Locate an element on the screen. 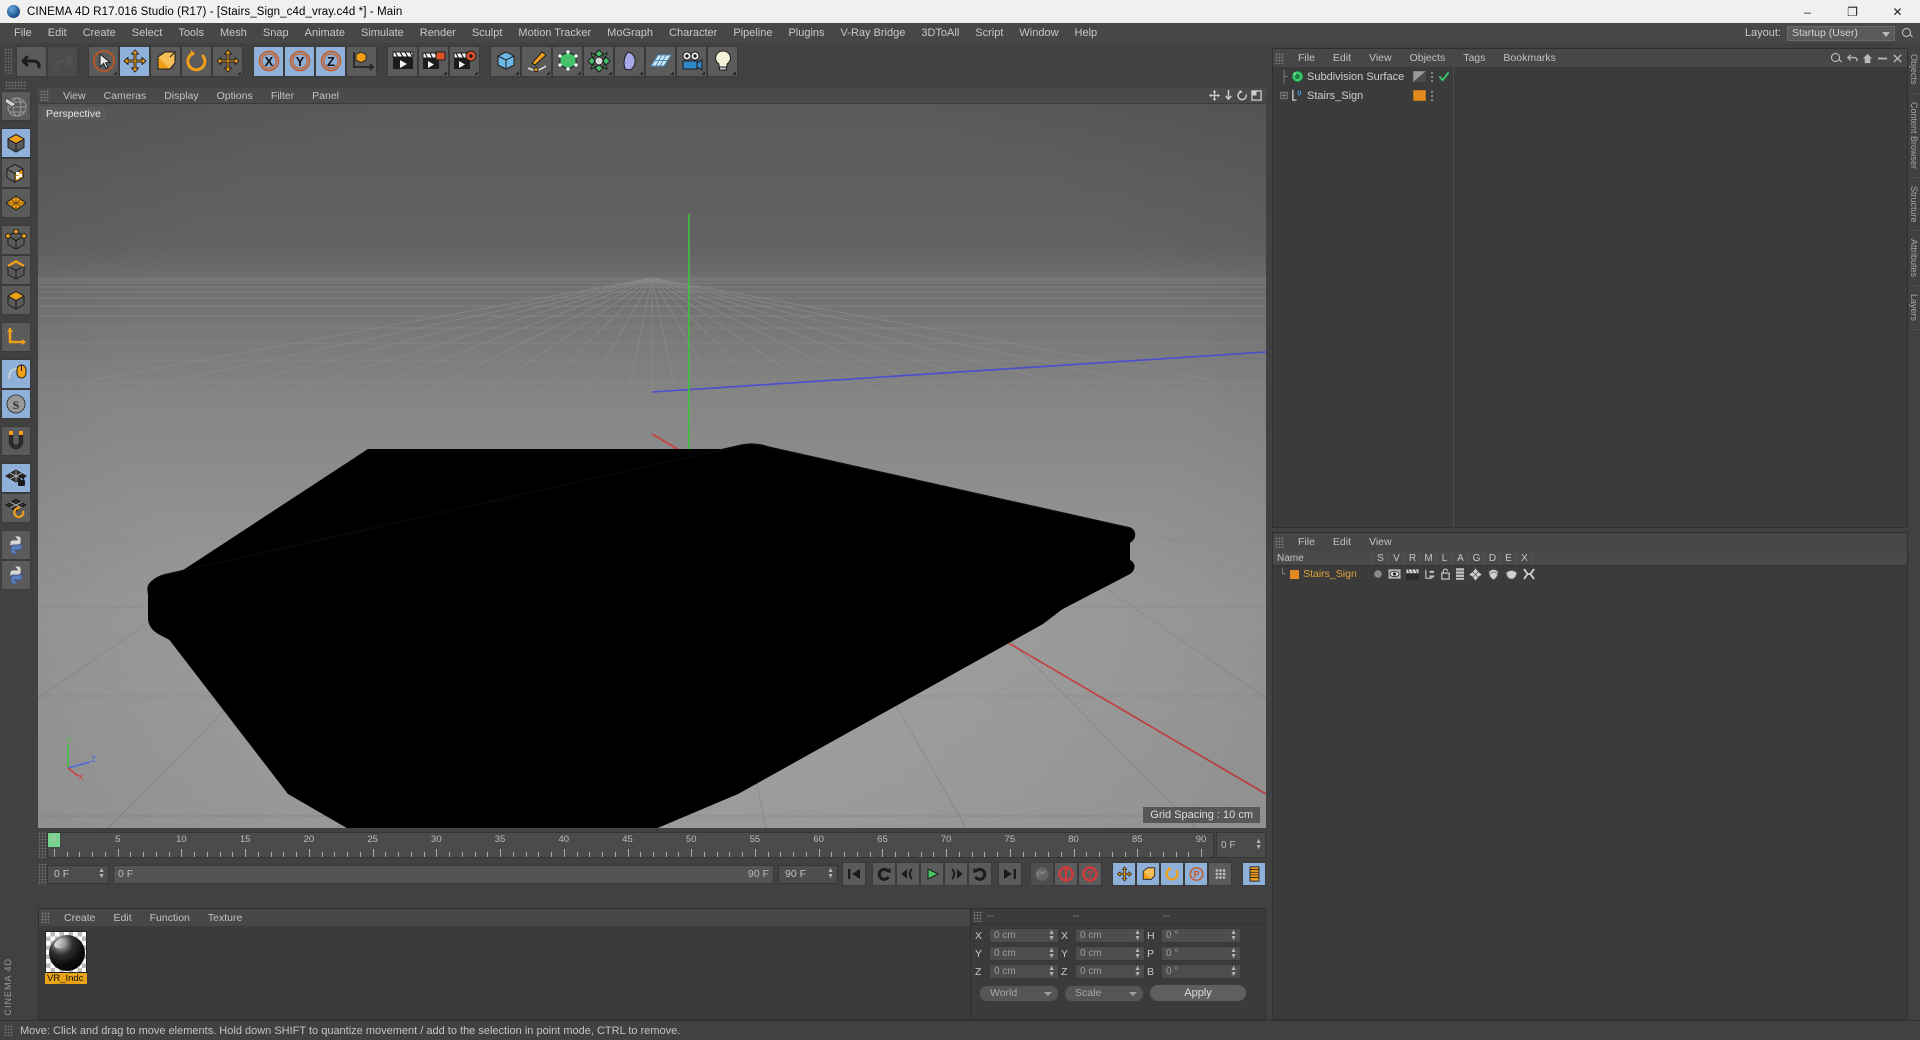 The width and height of the screenshot is (1920, 1040). toolbar-grip is located at coordinates (8, 61).